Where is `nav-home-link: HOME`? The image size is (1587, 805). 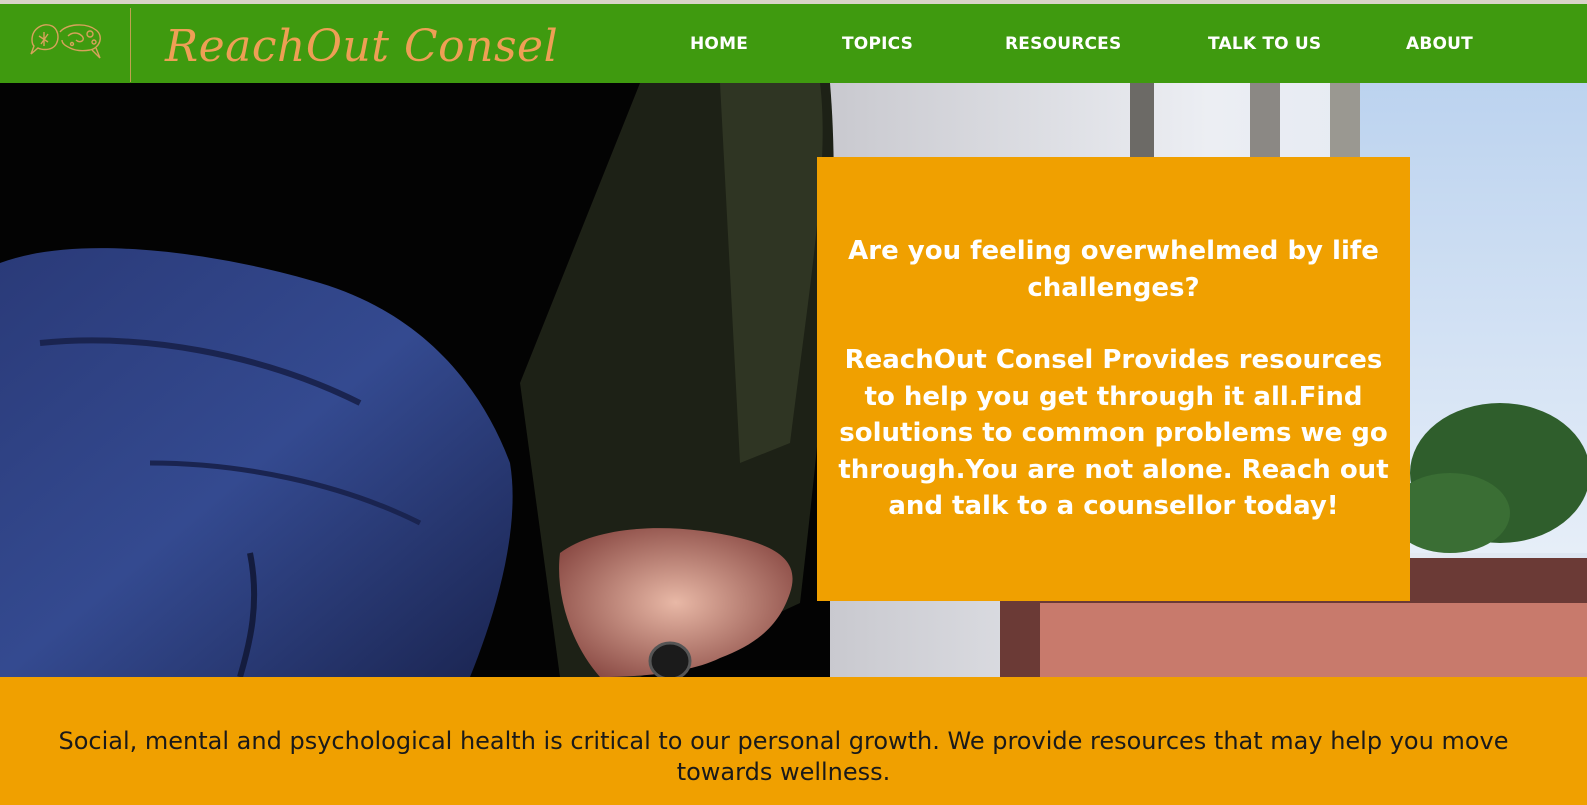 nav-home-link: HOME is located at coordinates (719, 44).